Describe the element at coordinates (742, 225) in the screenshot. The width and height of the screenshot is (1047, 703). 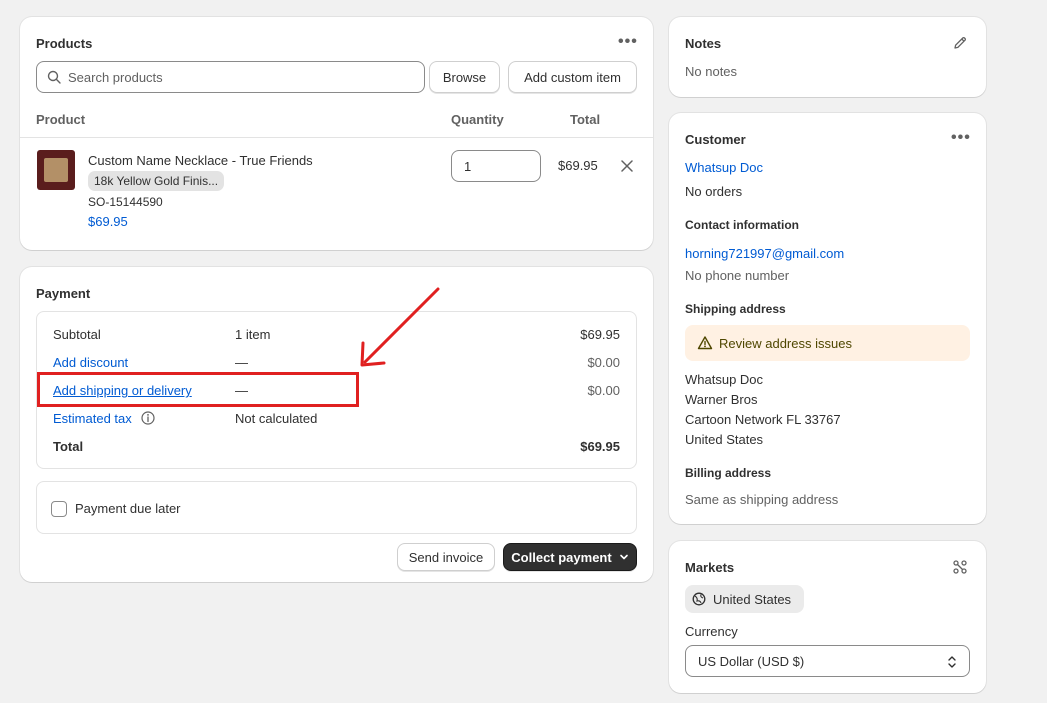
I see `contact-info-title: Contact information` at that location.